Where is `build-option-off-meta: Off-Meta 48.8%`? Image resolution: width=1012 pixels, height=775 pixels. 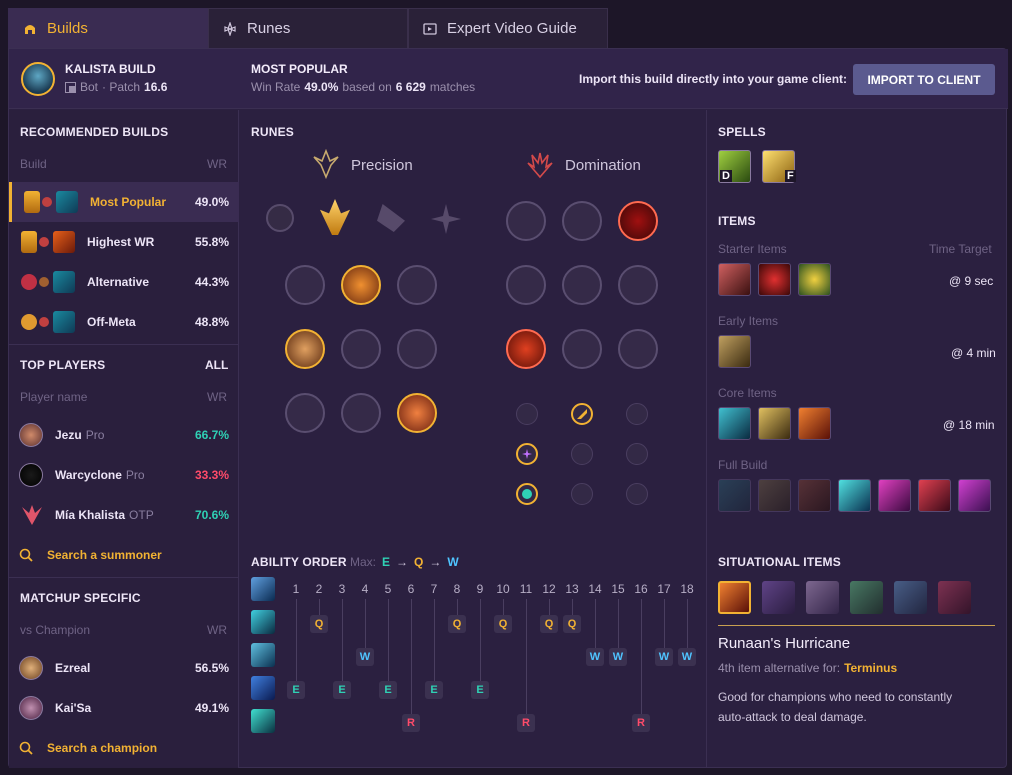
build-option-off-meta: Off-Meta 48.8% is located at coordinates (124, 322).